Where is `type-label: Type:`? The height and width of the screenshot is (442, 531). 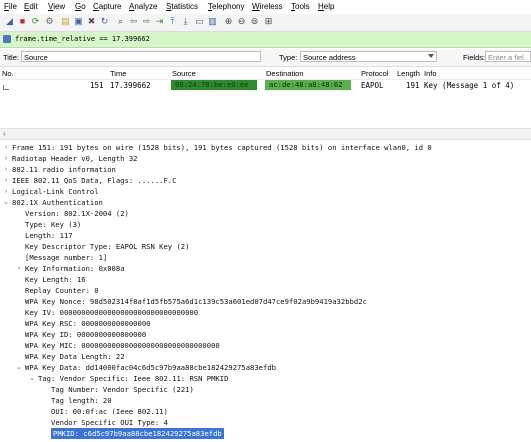
type-label: Type: is located at coordinates (288, 57).